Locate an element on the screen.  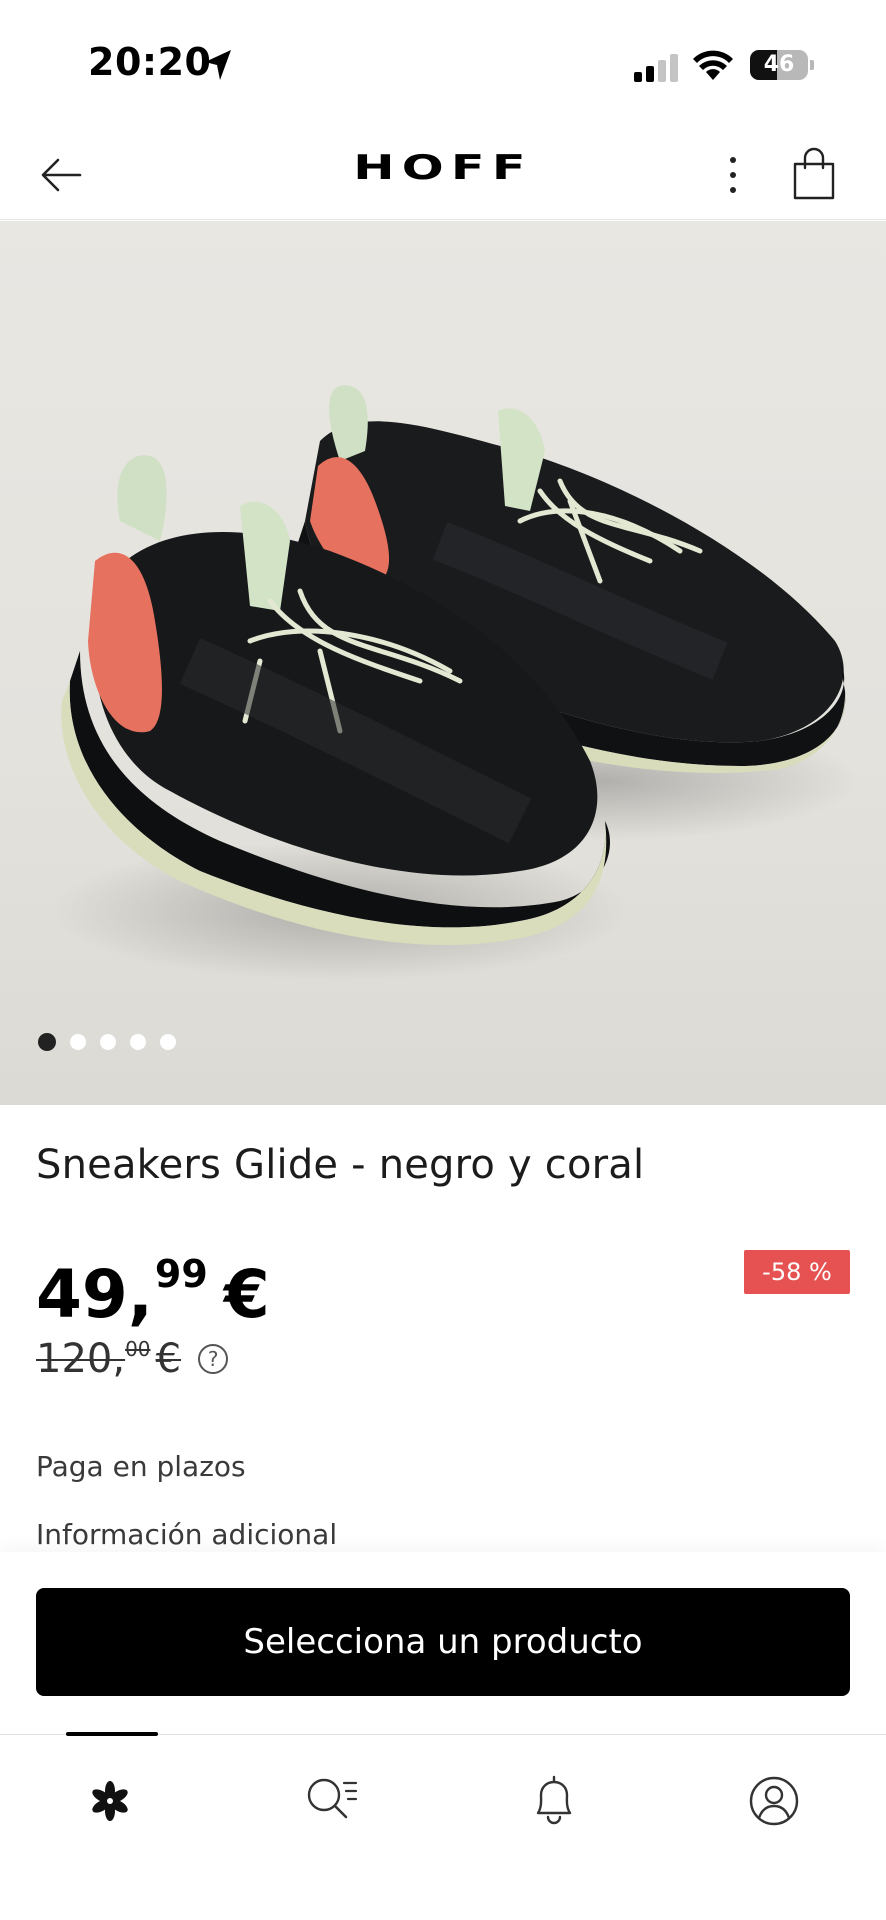
gallery-pagination is located at coordinates (107, 1042).